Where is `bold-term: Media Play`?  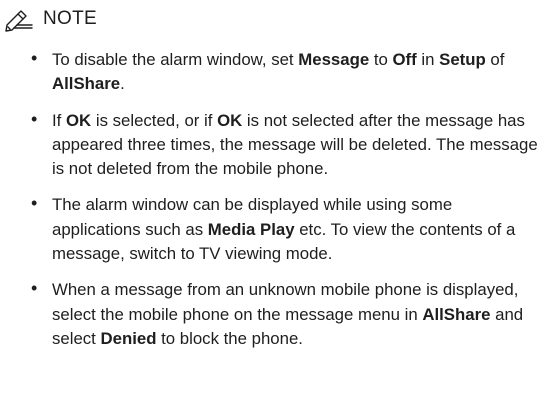
bold-term: Media Play is located at coordinates (251, 229).